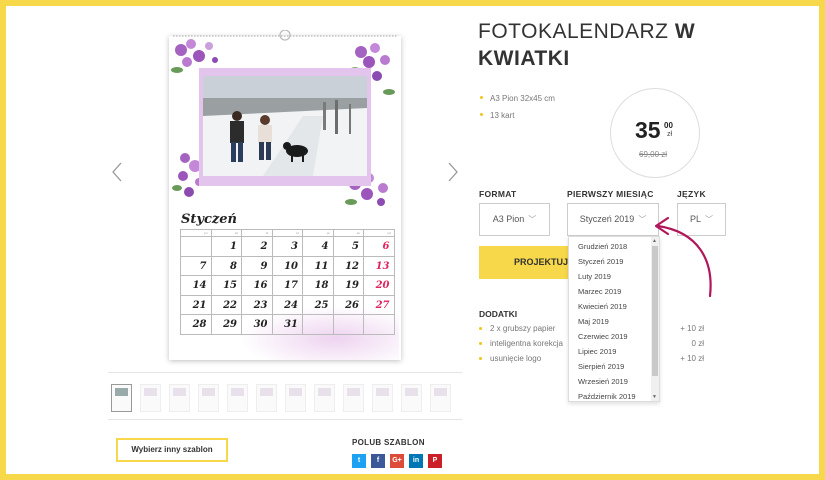 This screenshot has width=825, height=480. I want to click on calendar-day: 2, so click(257, 247).